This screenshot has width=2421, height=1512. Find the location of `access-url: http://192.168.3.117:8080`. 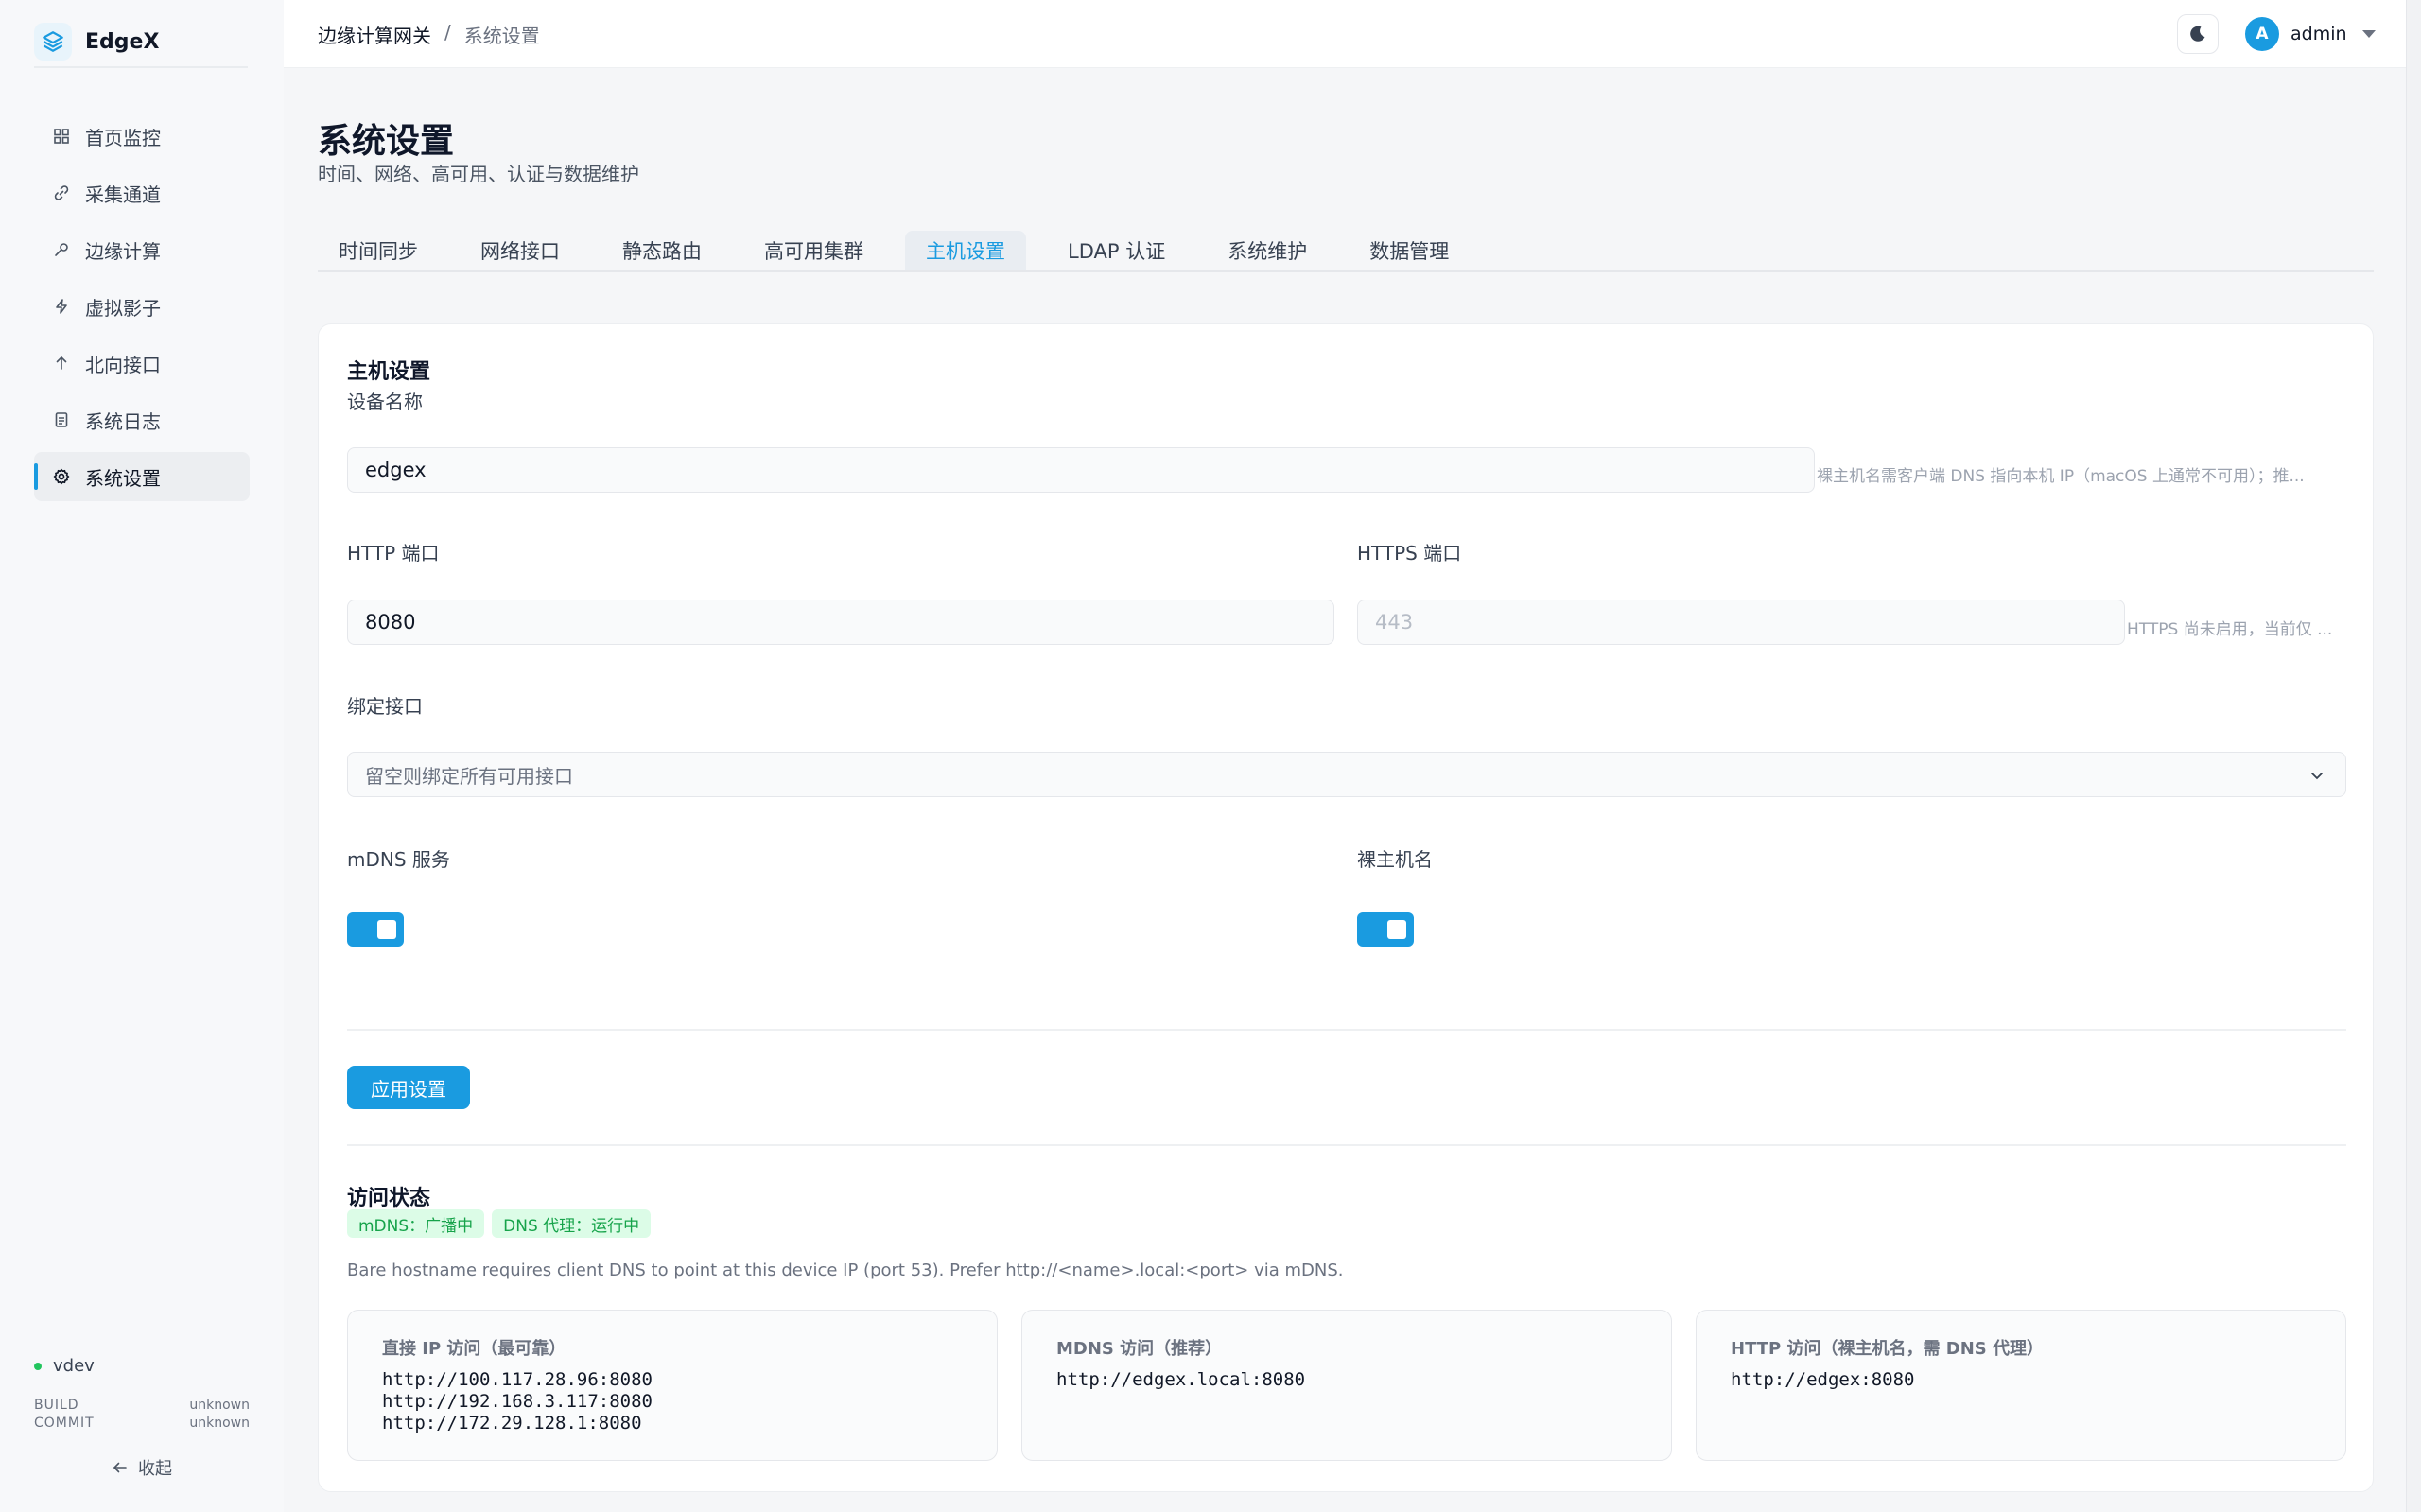

access-url: http://192.168.3.117:8080 is located at coordinates (672, 1402).